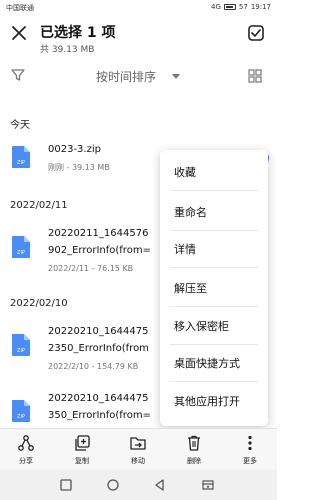 The height and width of the screenshot is (500, 320). I want to click on chevron-down-icon, so click(176, 76).